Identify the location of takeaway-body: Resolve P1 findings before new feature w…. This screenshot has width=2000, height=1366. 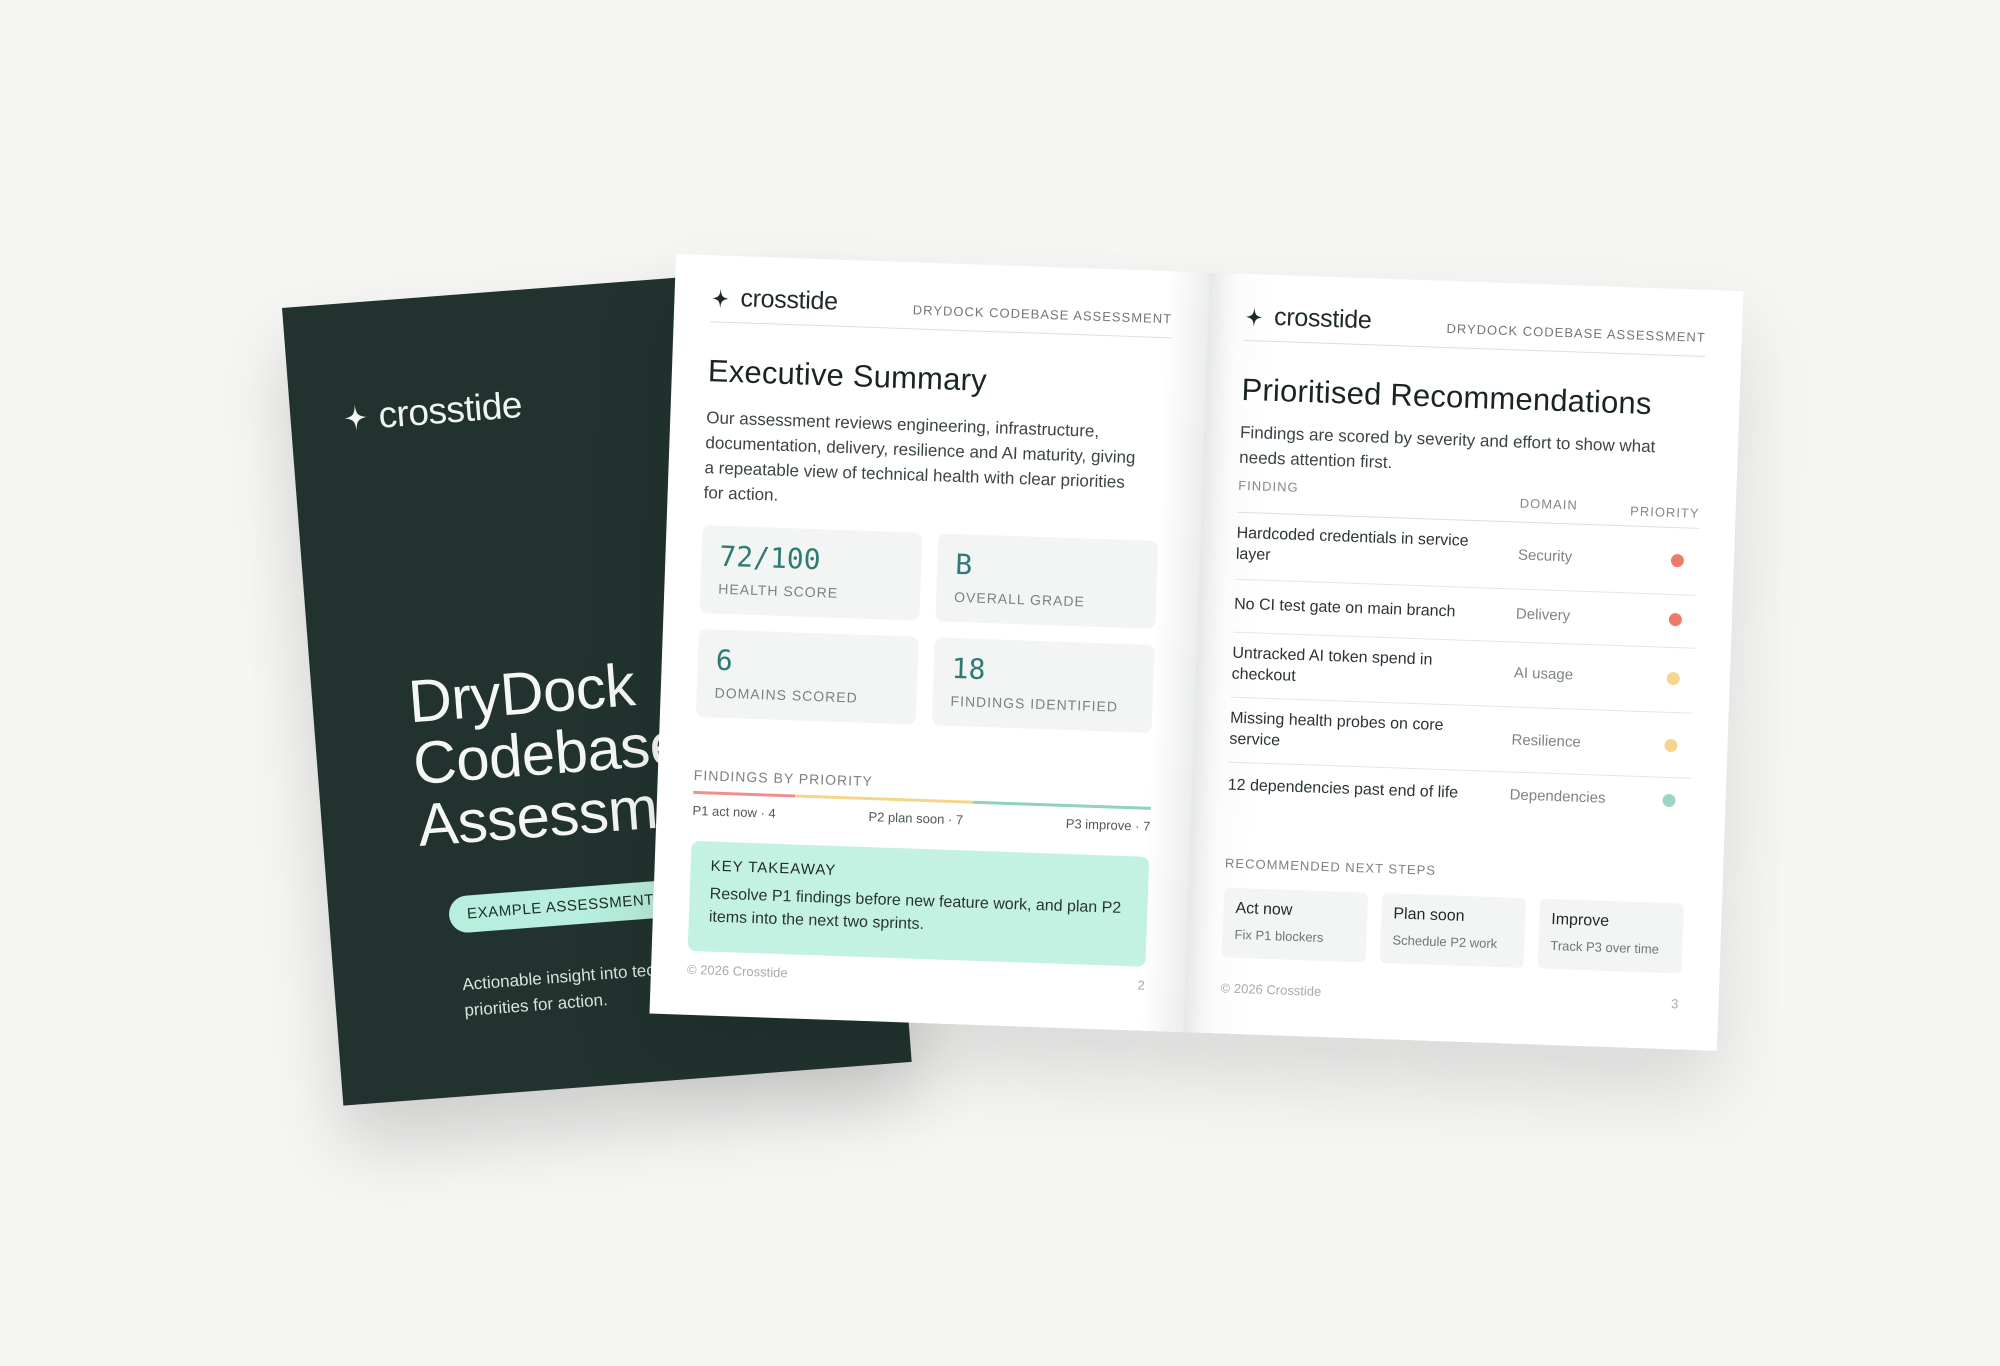
(915, 909).